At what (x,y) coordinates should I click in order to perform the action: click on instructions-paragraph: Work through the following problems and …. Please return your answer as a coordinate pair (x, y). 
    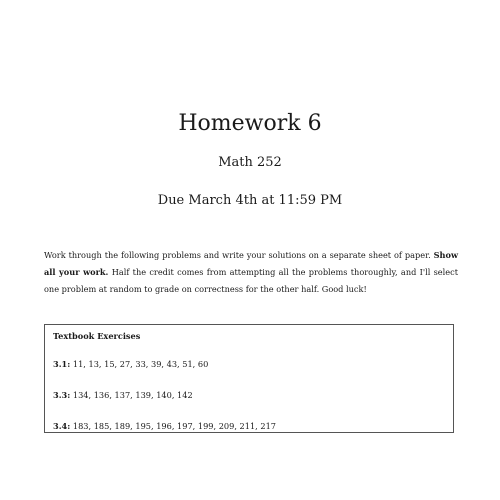
    Looking at the image, I should click on (251, 272).